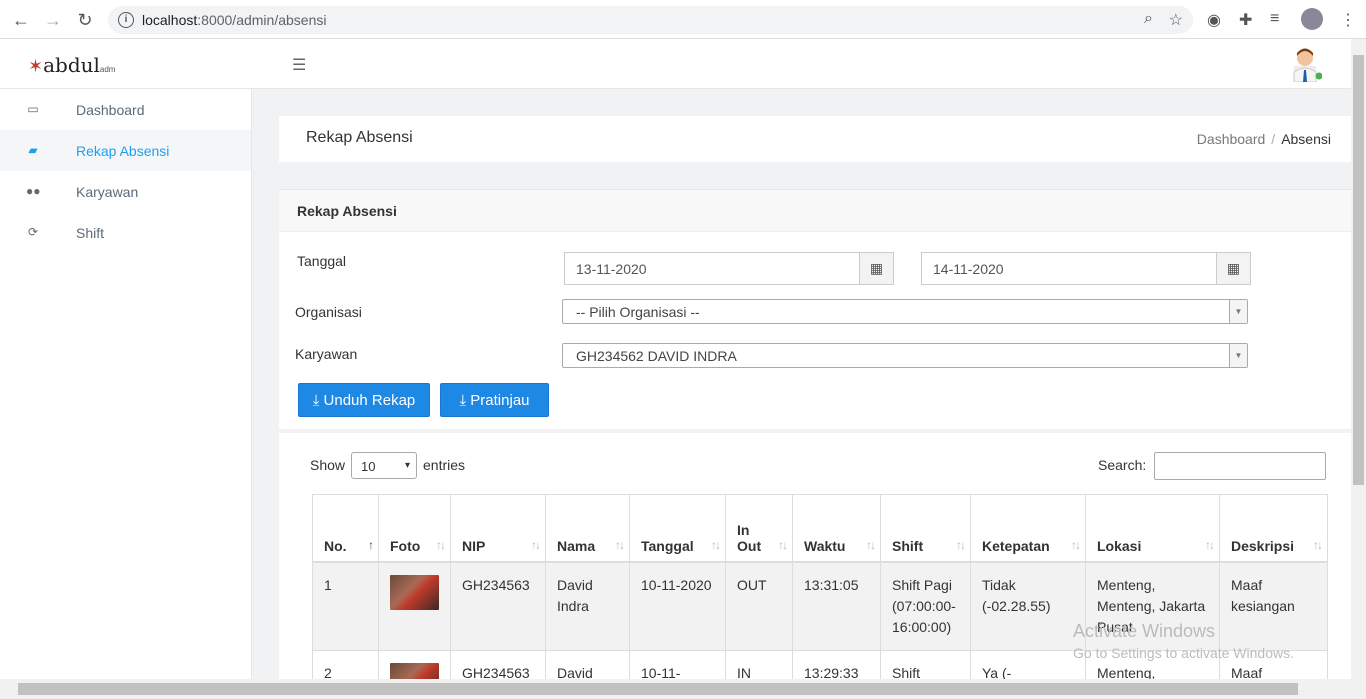 This screenshot has width=1366, height=699. I want to click on star-icon: ☆, so click(1176, 20).